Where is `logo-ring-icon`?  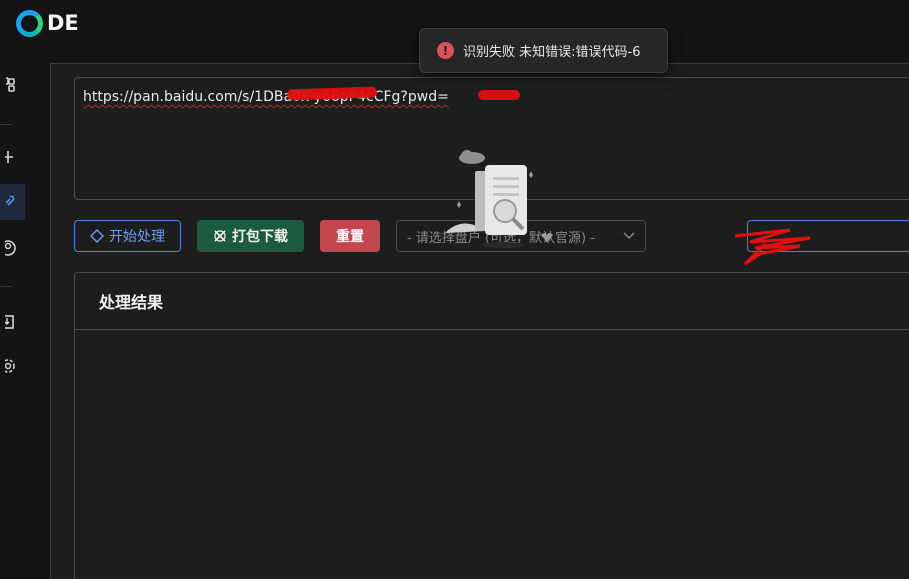 logo-ring-icon is located at coordinates (29, 23).